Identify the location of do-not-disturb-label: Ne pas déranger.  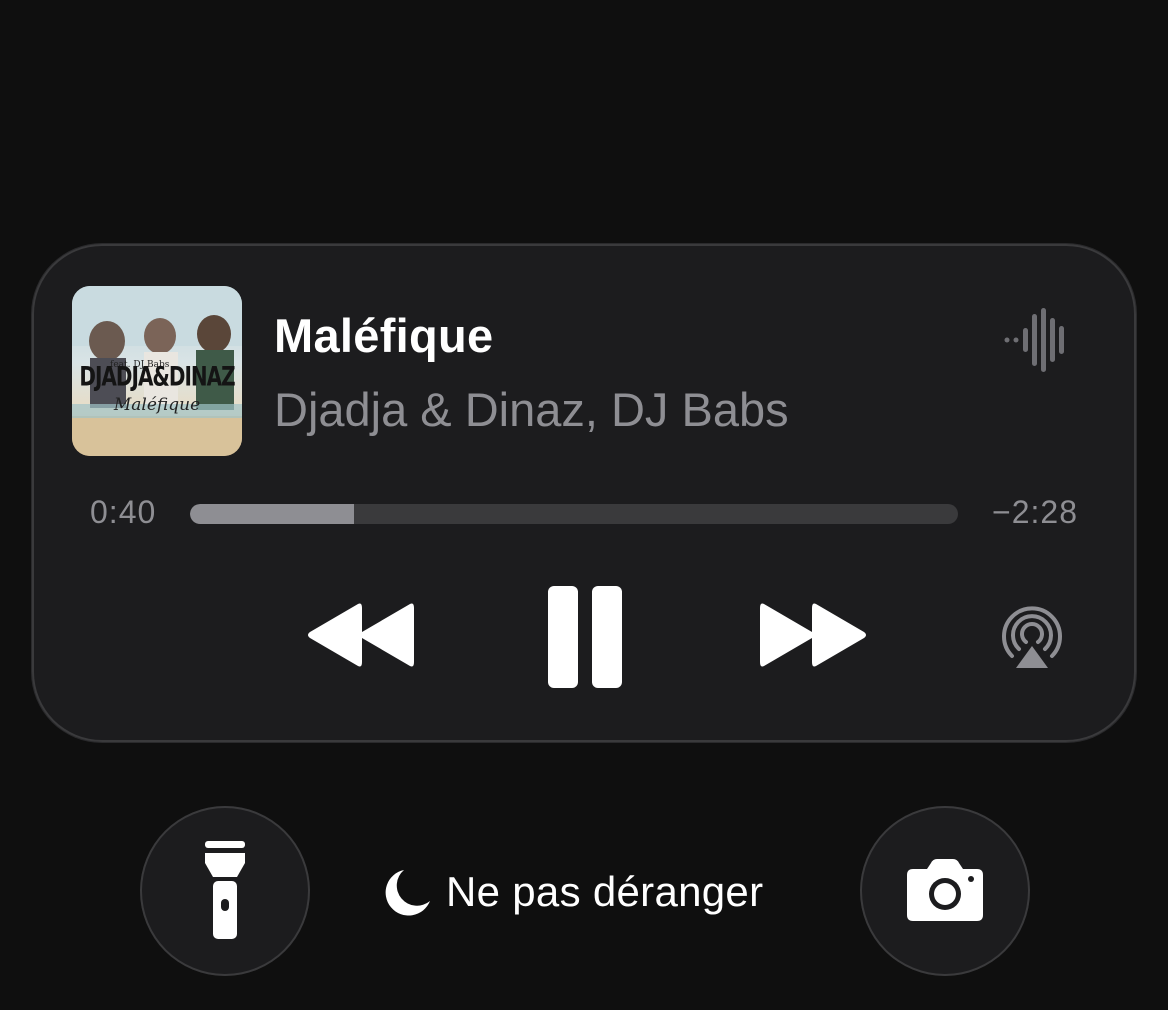
(605, 891).